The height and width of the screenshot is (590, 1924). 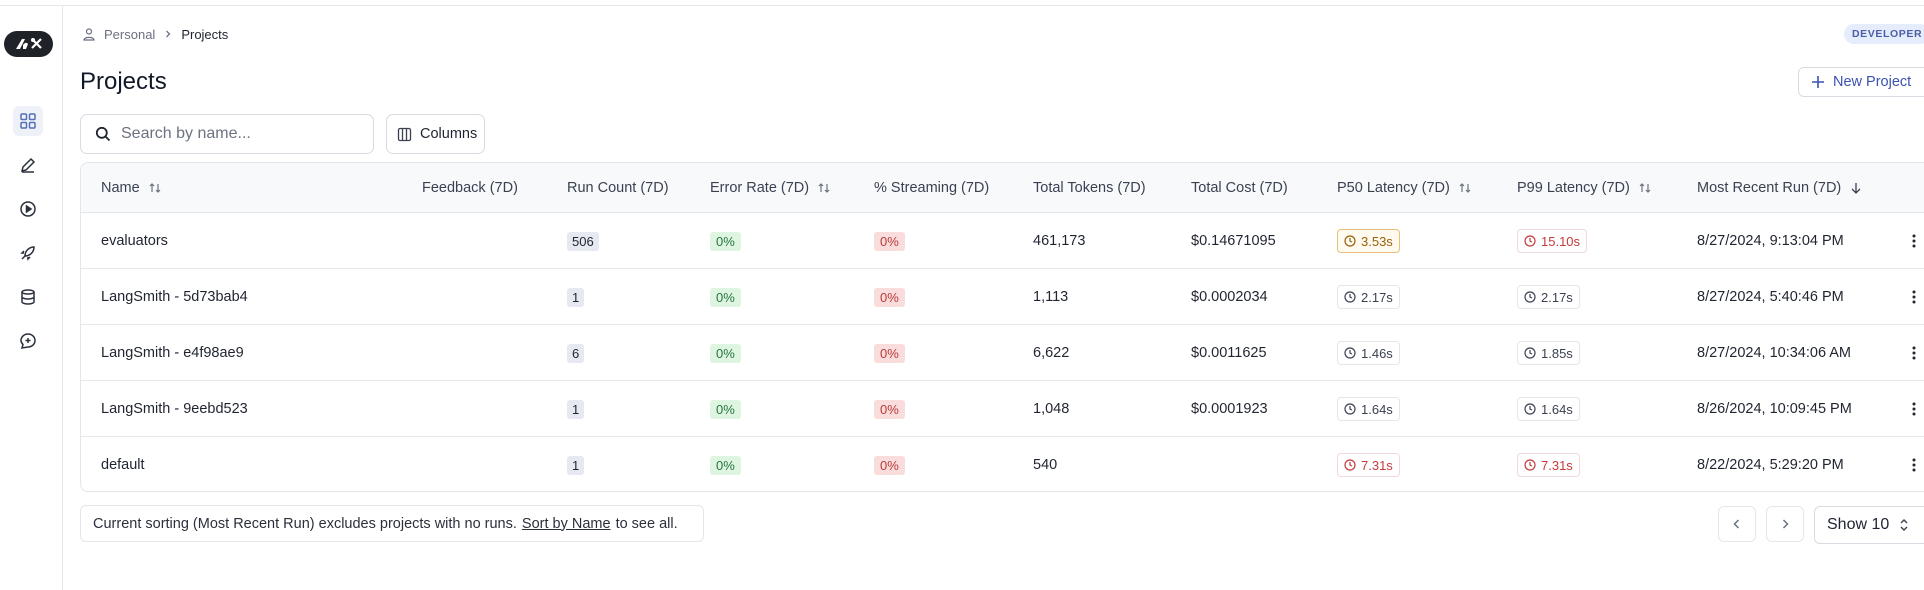 I want to click on deploy-rocket-nav-icon, so click(x=28, y=253).